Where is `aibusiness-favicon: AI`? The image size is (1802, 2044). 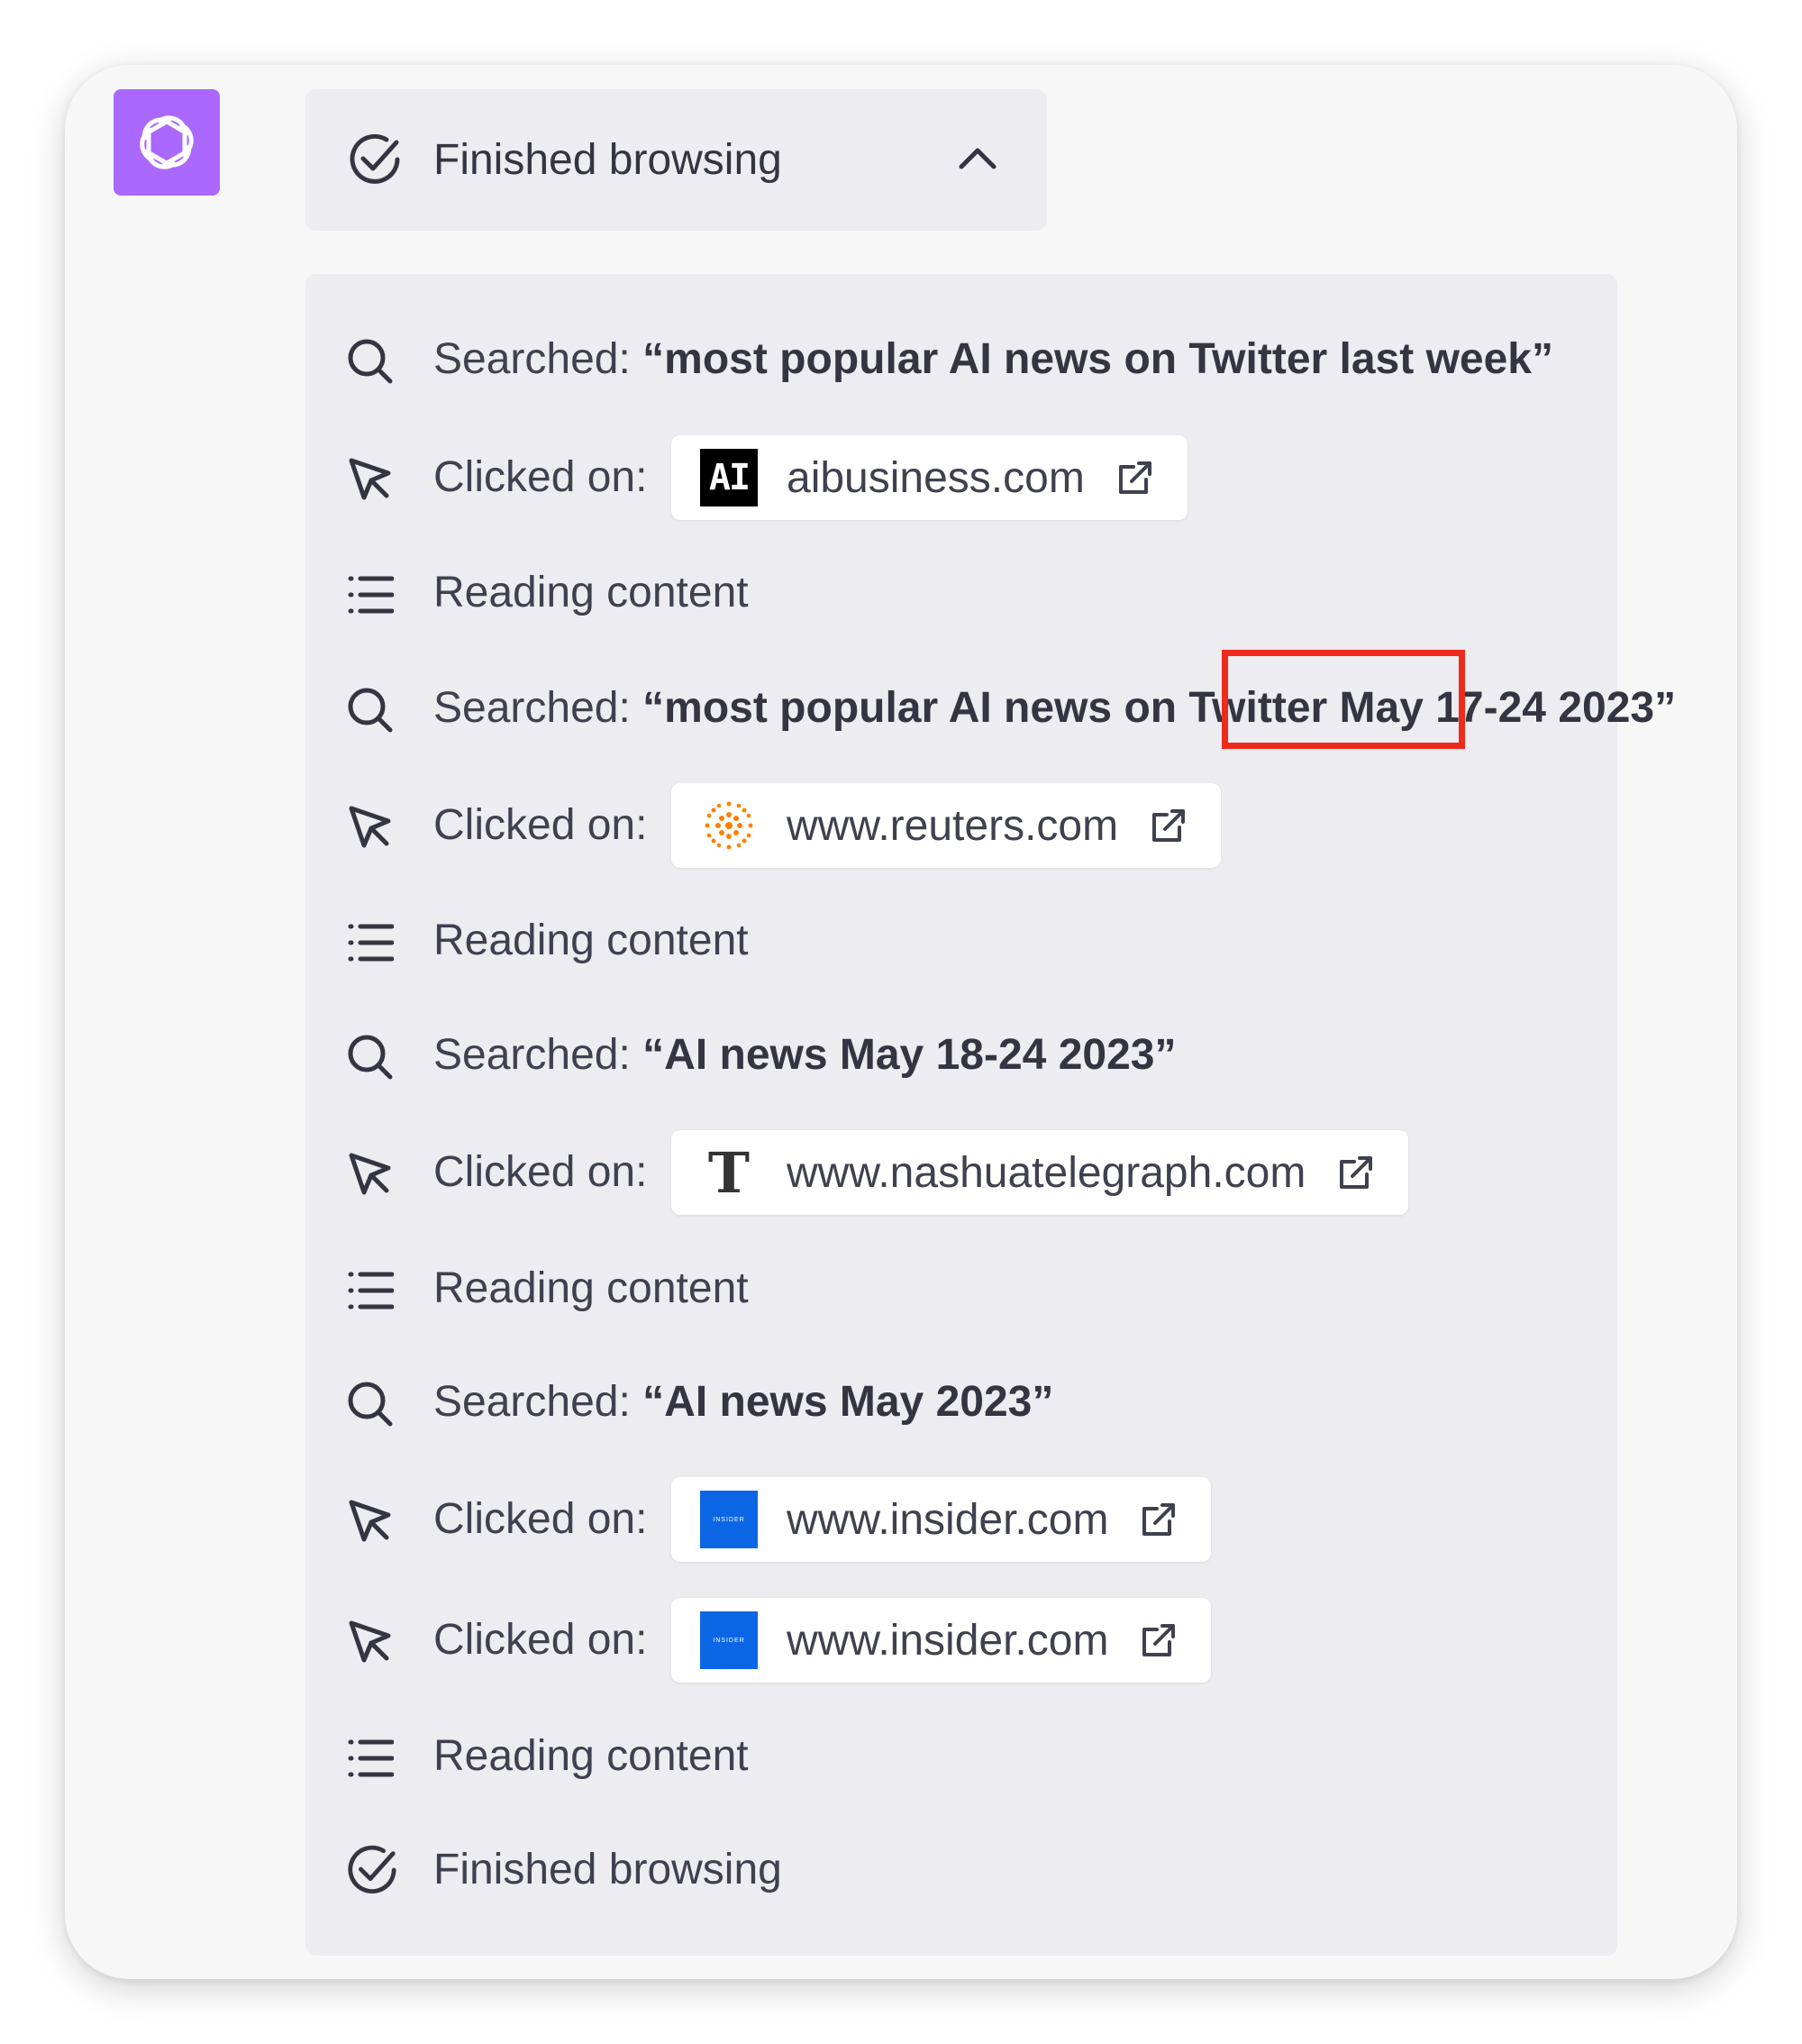 aibusiness-favicon: AI is located at coordinates (729, 477).